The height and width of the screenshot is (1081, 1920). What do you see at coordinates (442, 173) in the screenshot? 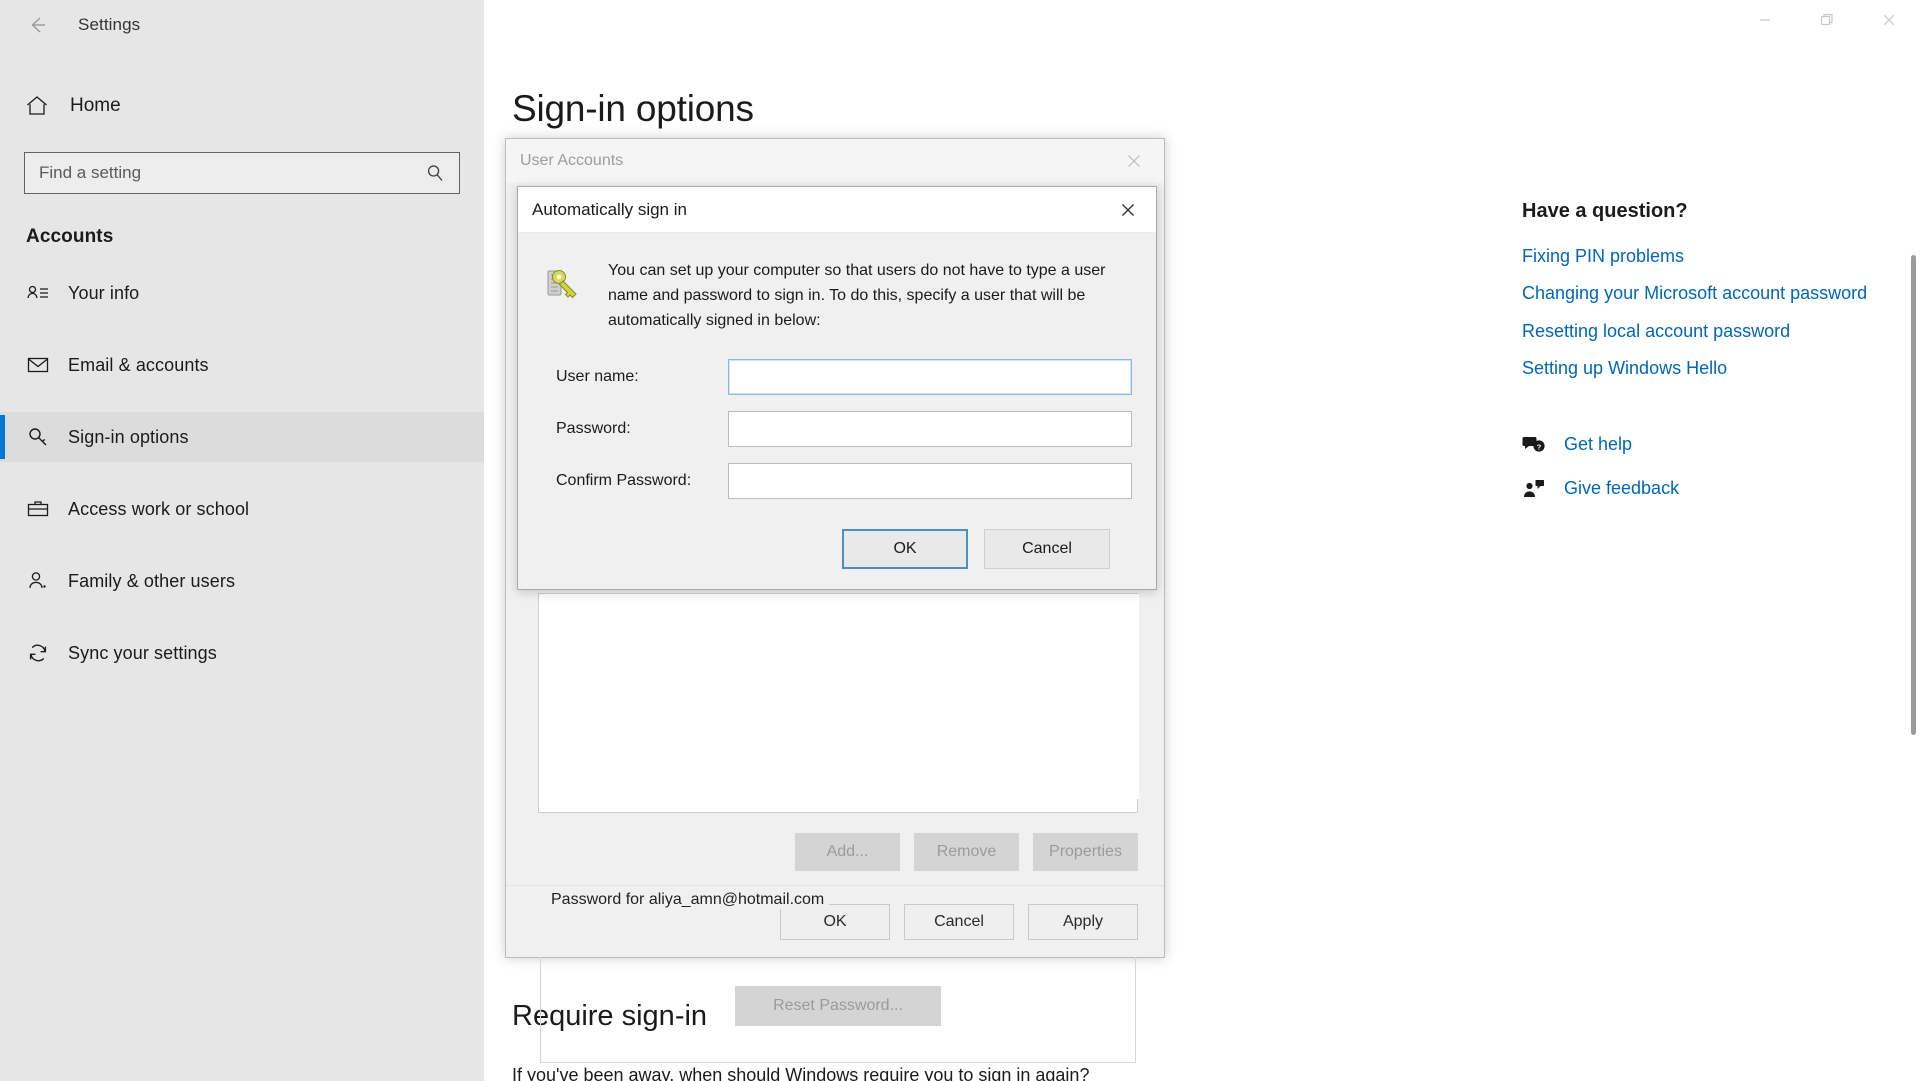
I see `search-icon` at bounding box center [442, 173].